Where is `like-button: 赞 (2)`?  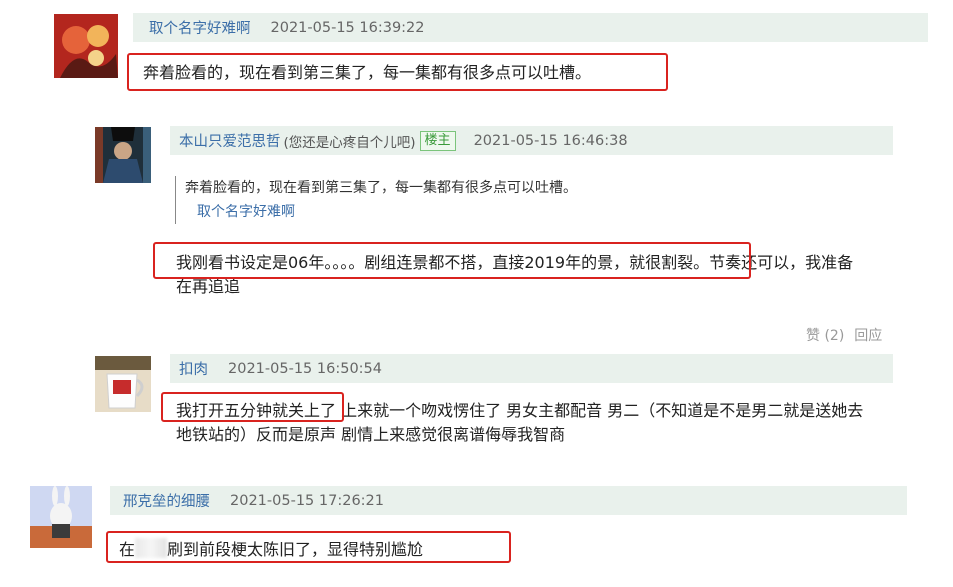
like-button: 赞 (2) is located at coordinates (825, 335).